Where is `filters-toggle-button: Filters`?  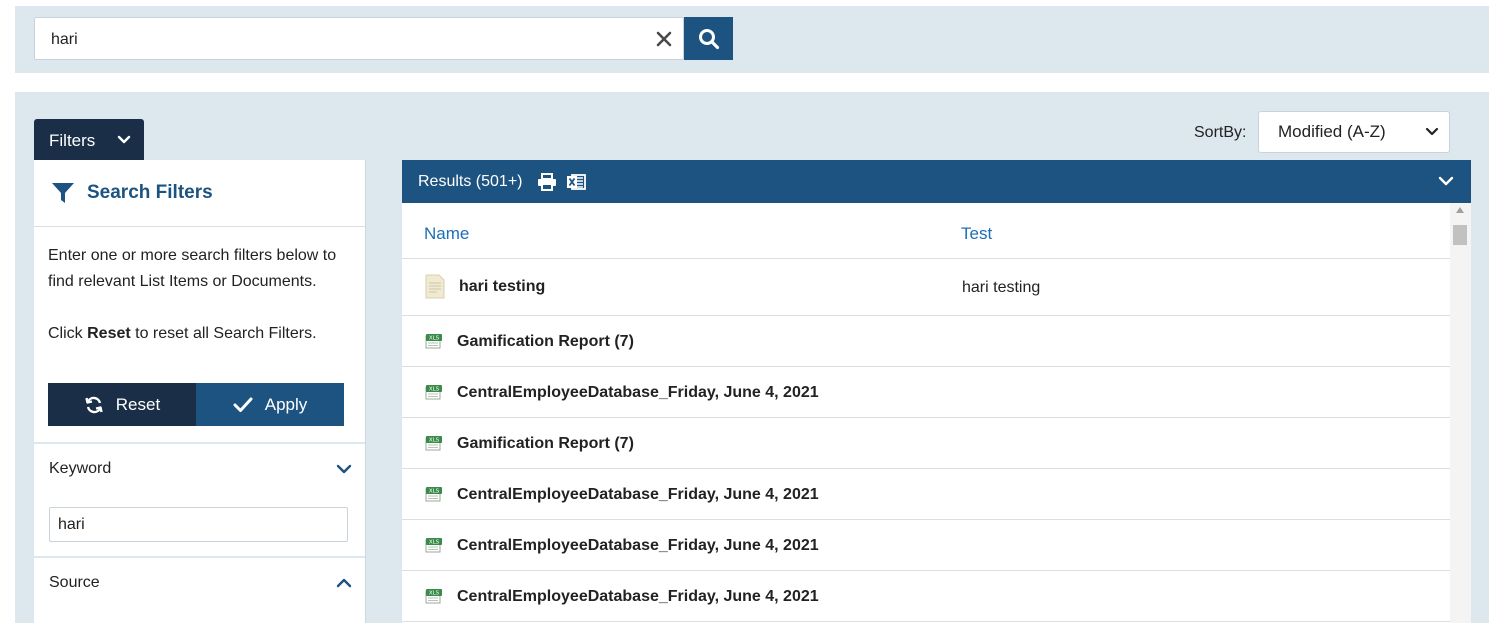
filters-toggle-button: Filters is located at coordinates (89, 140).